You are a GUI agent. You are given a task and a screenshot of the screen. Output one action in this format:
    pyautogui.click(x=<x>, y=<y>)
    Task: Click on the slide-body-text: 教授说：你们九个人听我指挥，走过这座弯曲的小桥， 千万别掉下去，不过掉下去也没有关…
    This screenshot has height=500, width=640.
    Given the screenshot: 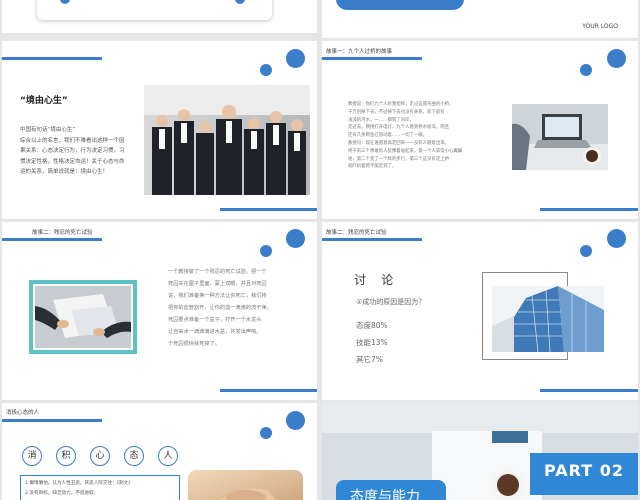 What is the action you would take?
    pyautogui.click(x=405, y=136)
    